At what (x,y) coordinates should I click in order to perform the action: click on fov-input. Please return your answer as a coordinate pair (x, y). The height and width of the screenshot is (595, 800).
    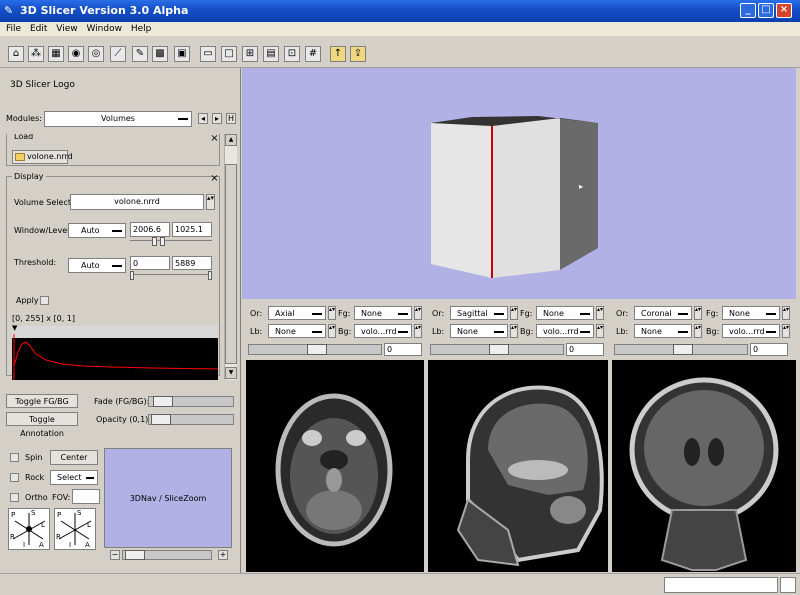
    Looking at the image, I should click on (86, 496).